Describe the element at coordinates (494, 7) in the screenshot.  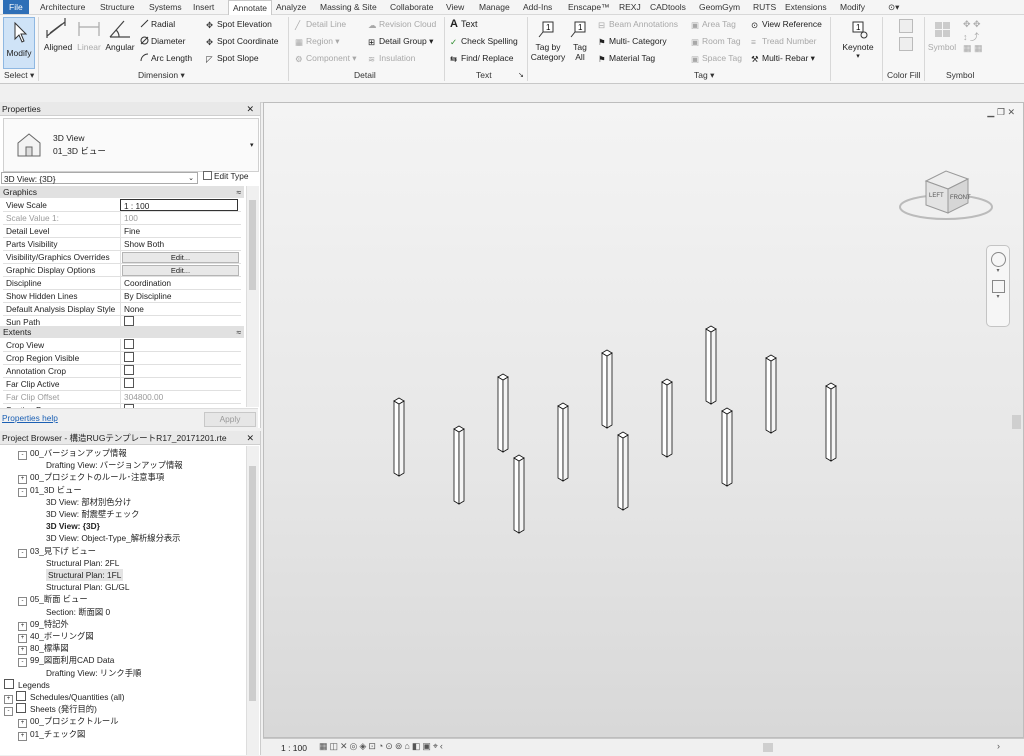
I see `menu-tab-10: Manage` at that location.